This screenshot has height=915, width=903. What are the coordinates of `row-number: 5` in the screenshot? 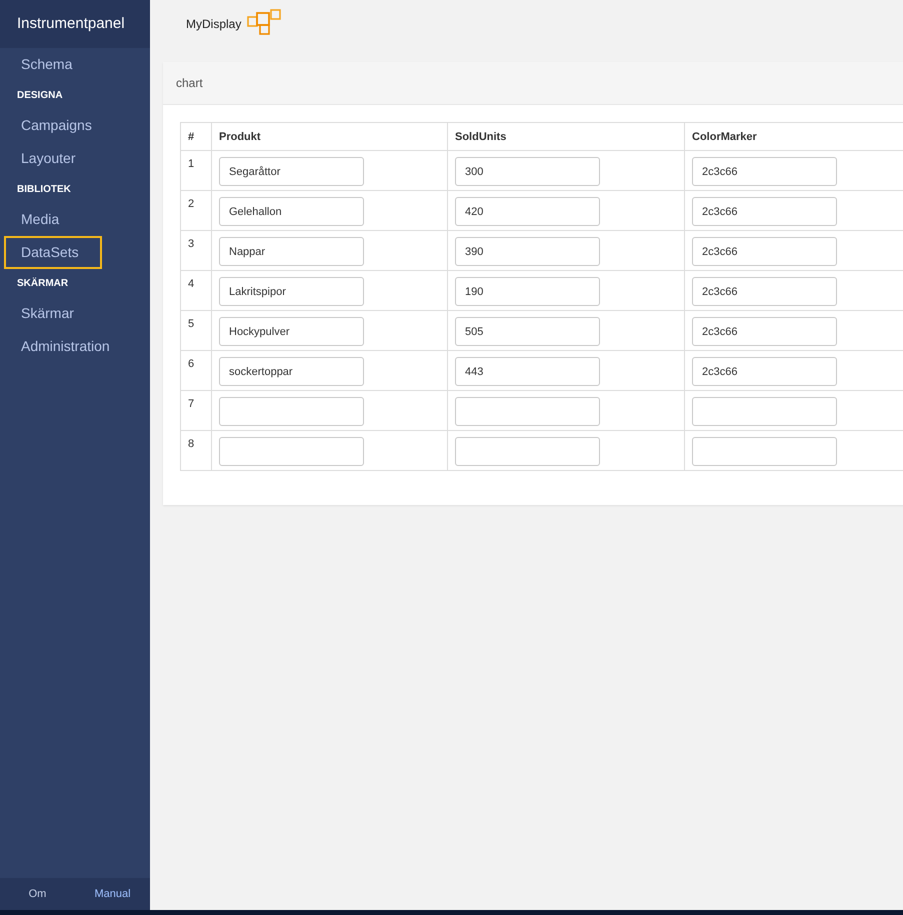 It's located at (191, 324).